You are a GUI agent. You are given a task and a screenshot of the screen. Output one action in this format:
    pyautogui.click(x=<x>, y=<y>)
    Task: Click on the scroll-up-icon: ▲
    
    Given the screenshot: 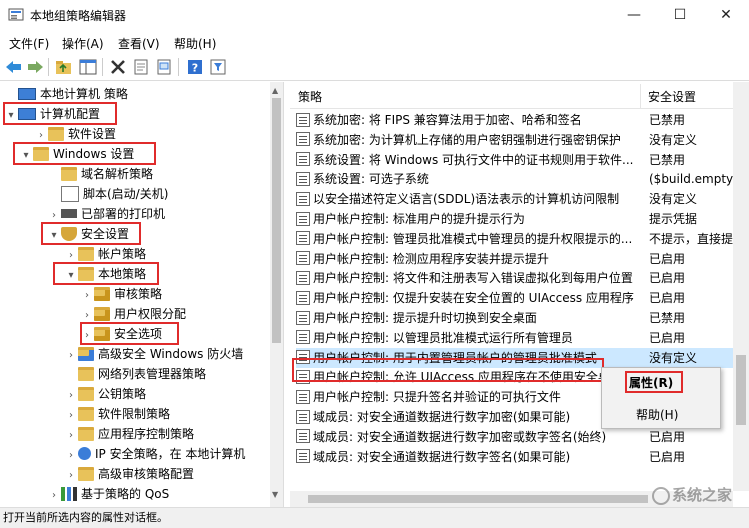 What is the action you would take?
    pyautogui.click(x=275, y=90)
    